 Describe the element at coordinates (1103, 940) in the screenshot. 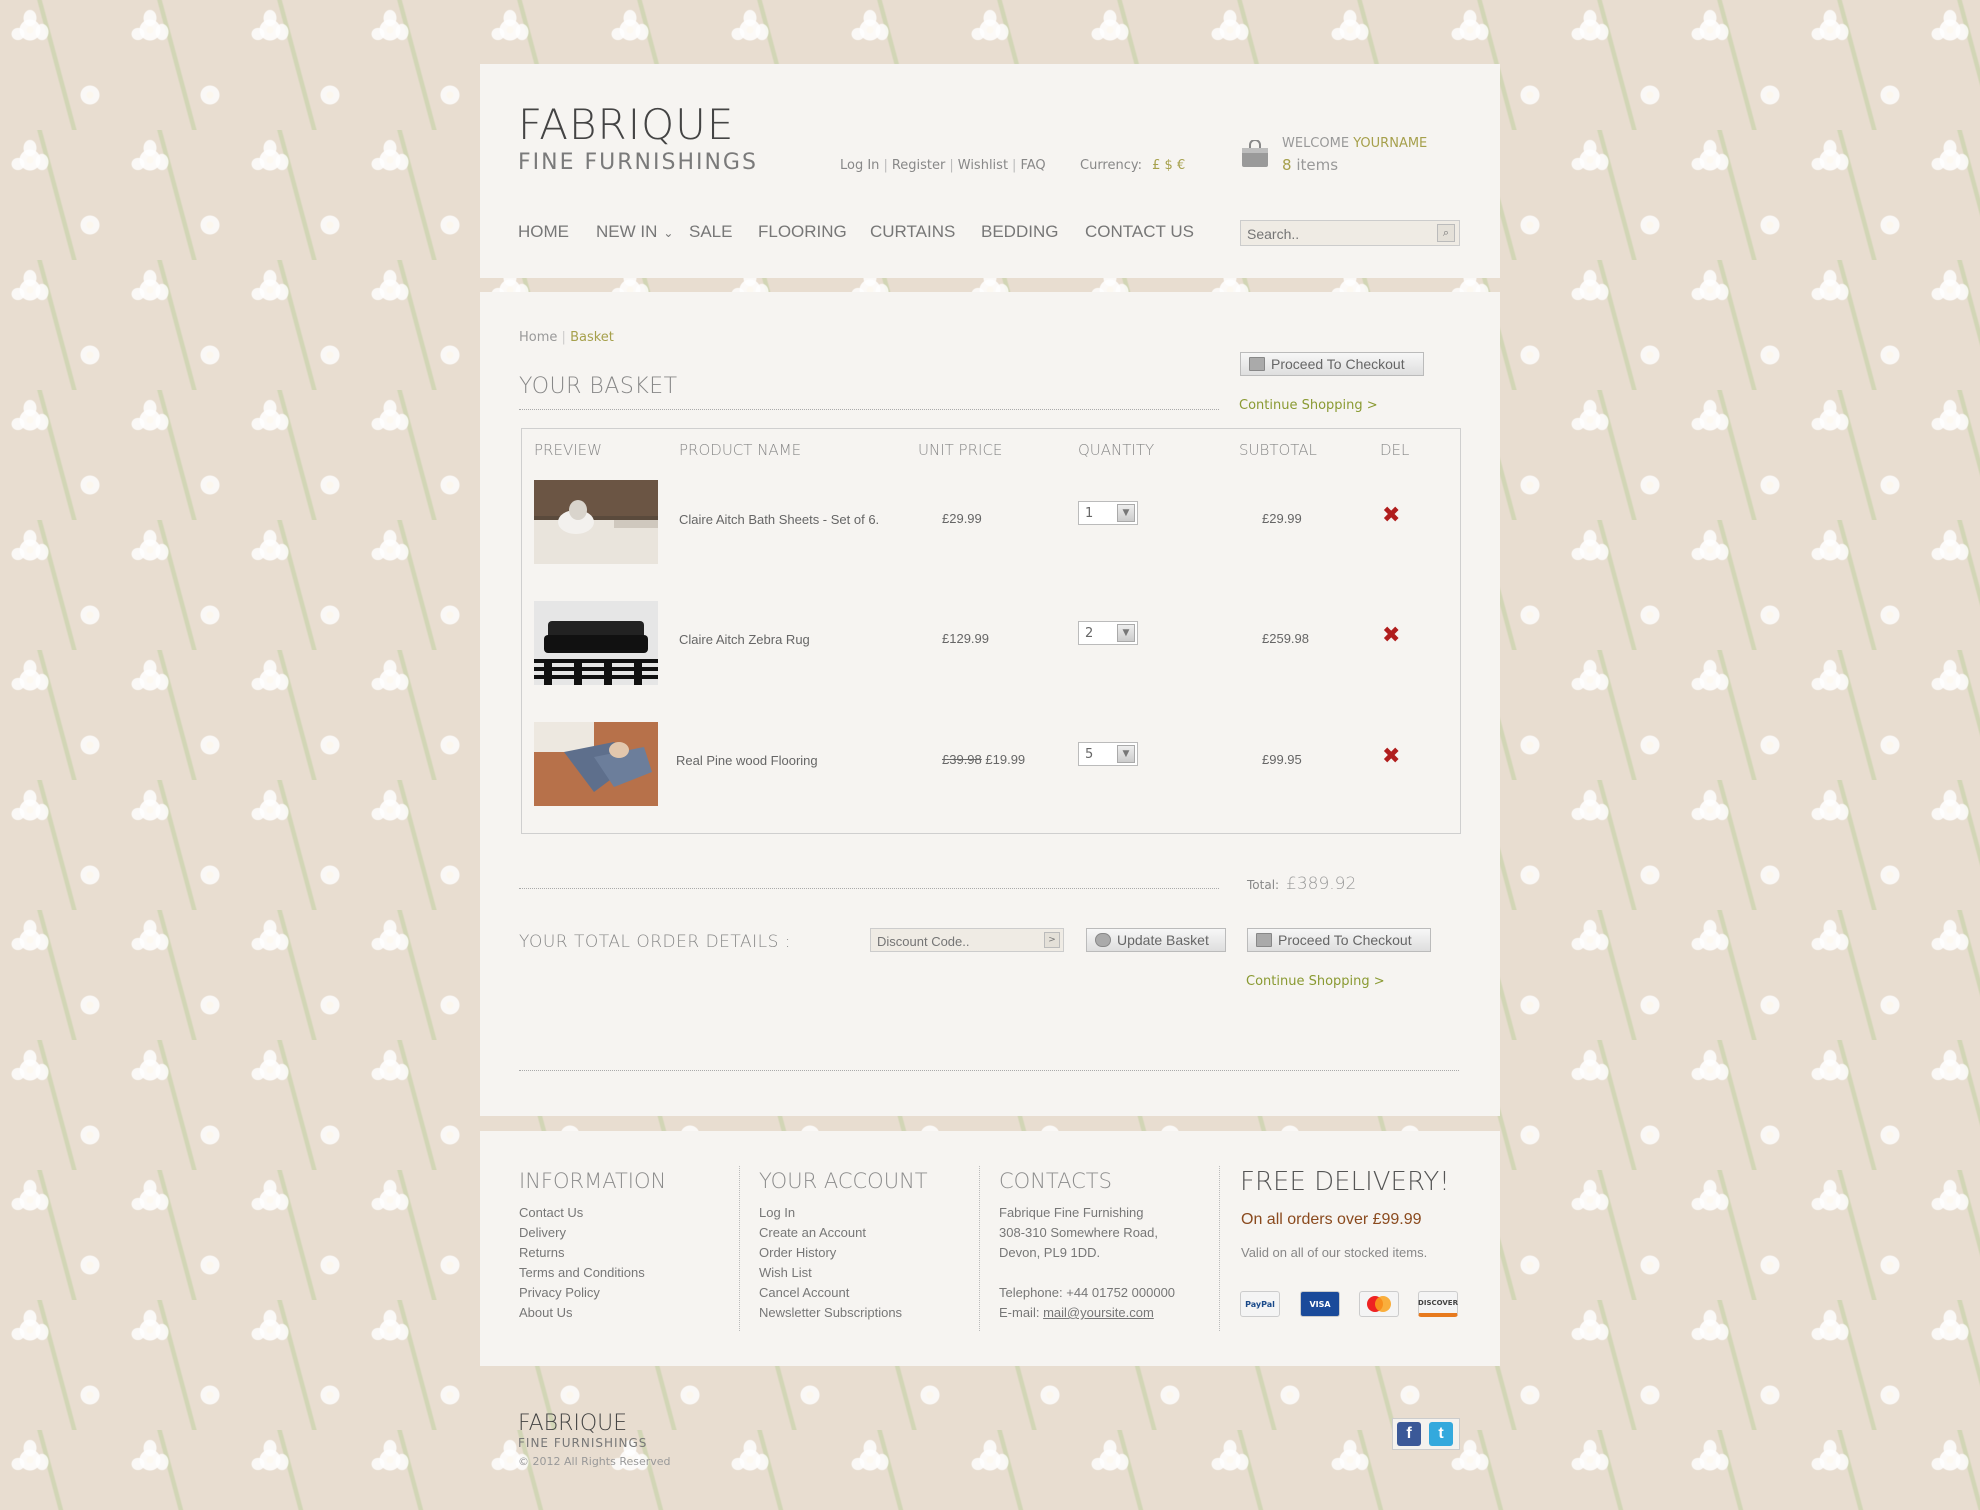

I see `refresh-icon` at that location.